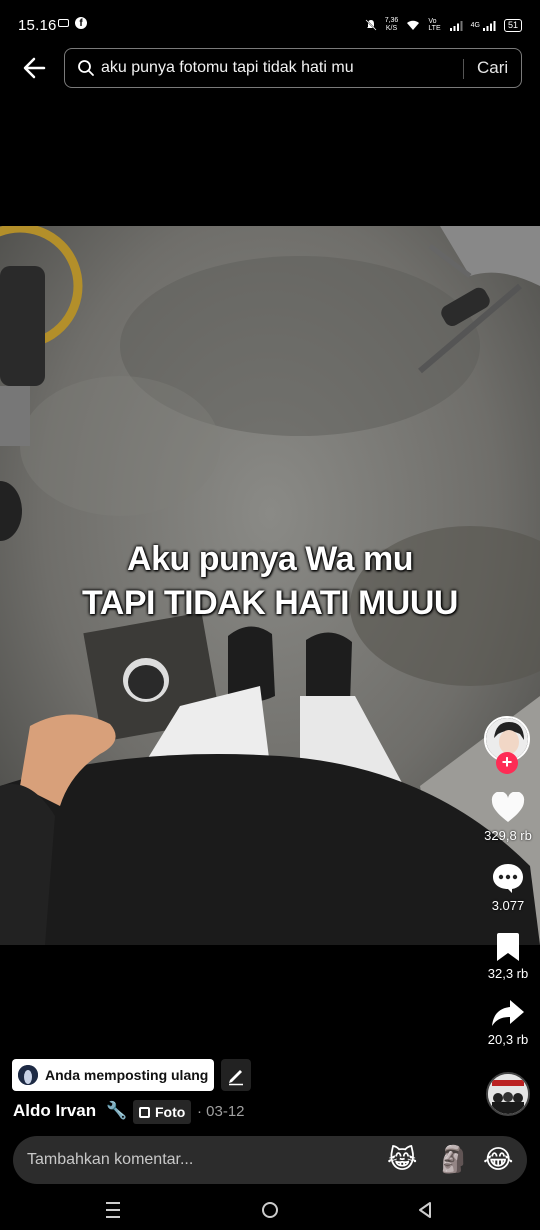  Describe the element at coordinates (270, 26) in the screenshot. I see `status-bar: 15.16 f 7,36 K/S Vo LTE 4G 51` at that location.